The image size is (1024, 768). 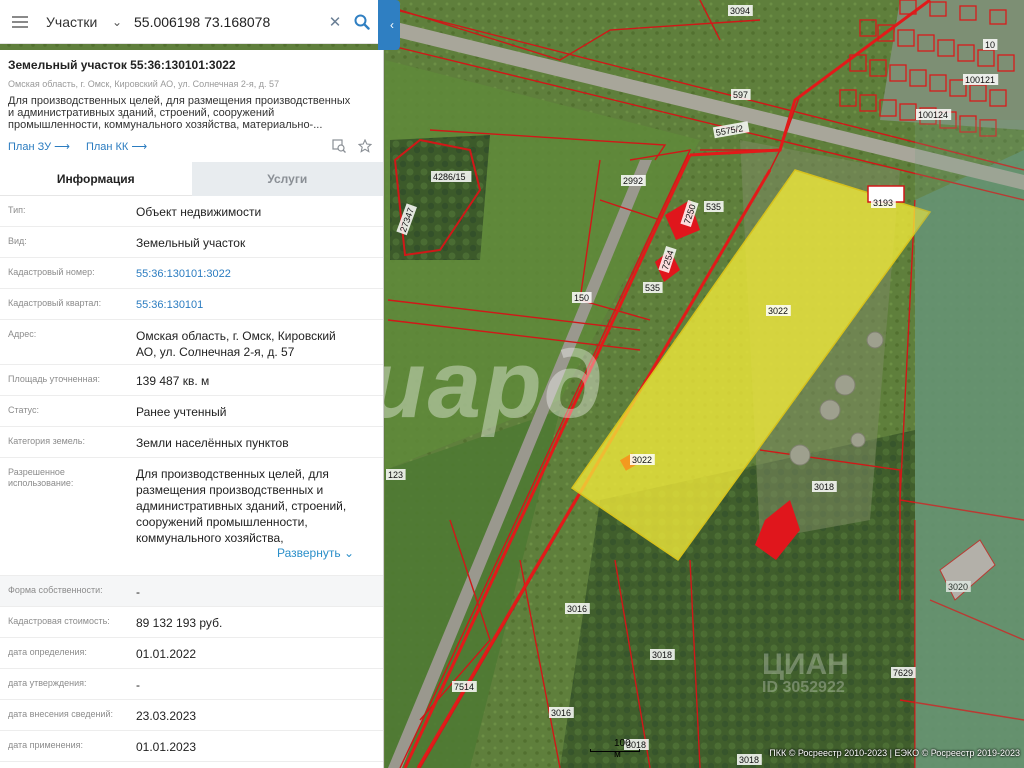 I want to click on collapse-panel-button: ‹, so click(x=392, y=25).